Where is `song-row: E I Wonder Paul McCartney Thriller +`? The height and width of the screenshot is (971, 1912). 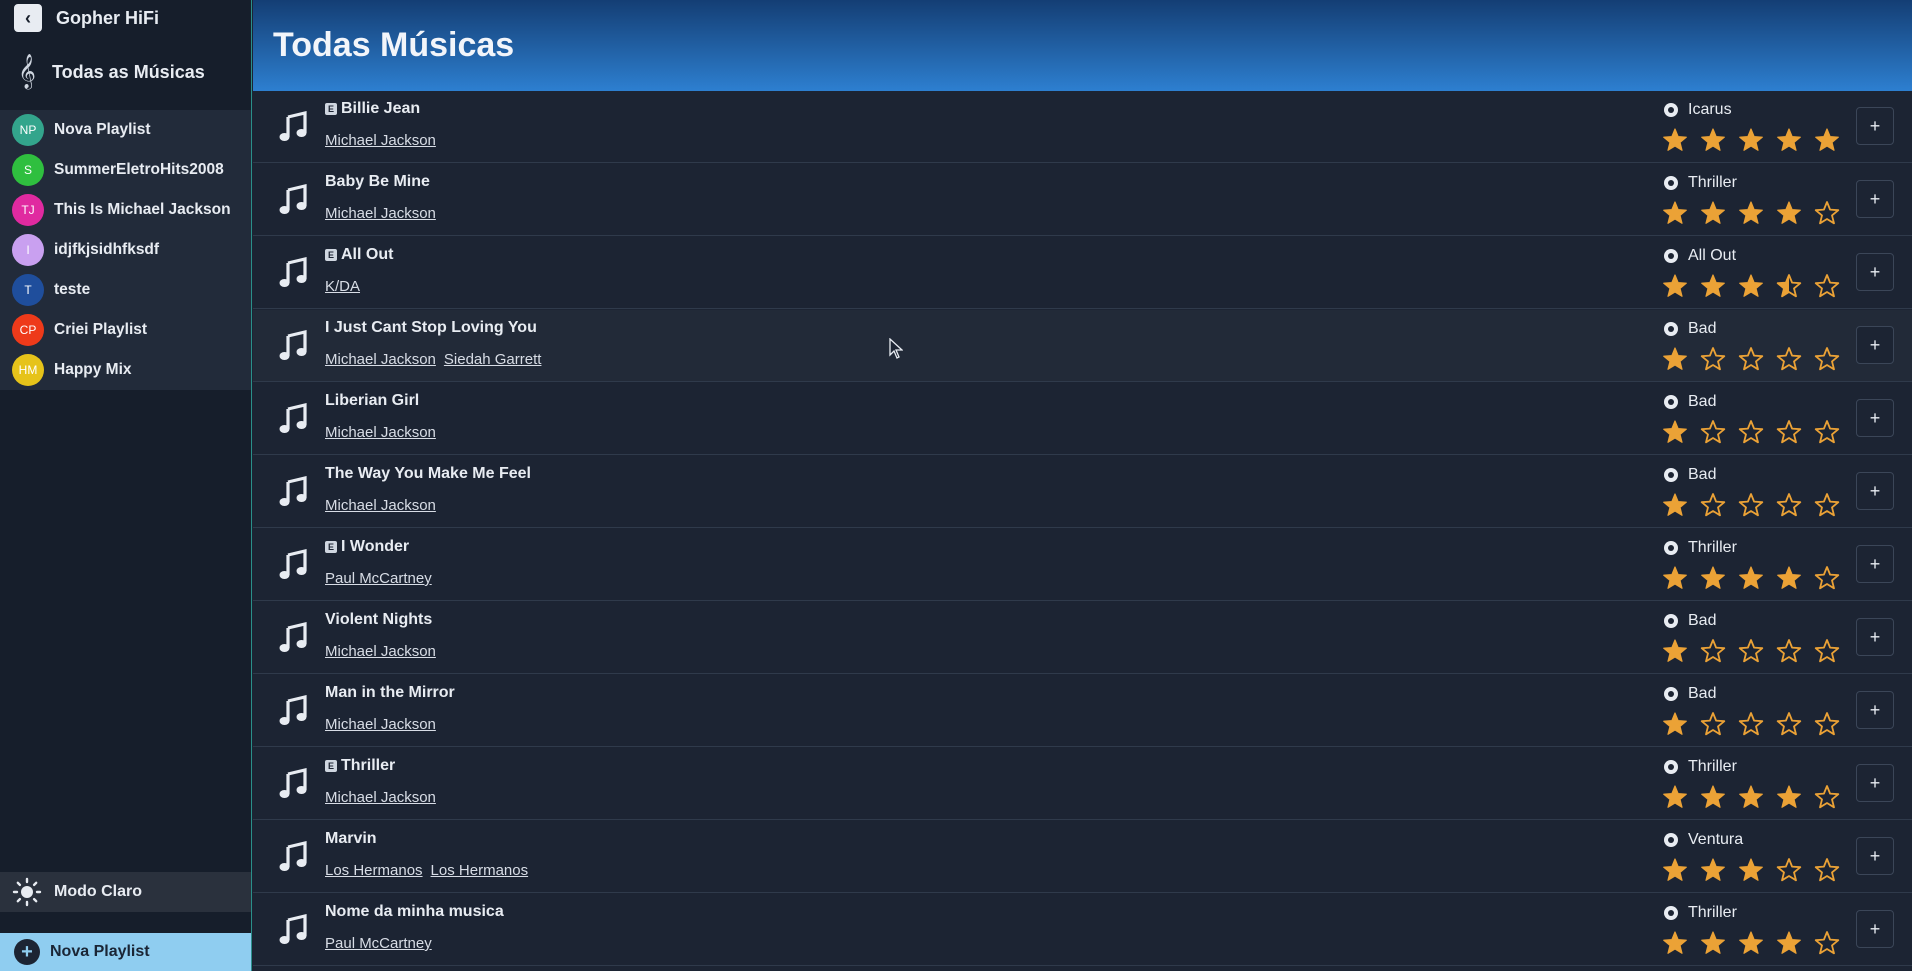
song-row: E I Wonder Paul McCartney Thriller + is located at coordinates (1082, 565).